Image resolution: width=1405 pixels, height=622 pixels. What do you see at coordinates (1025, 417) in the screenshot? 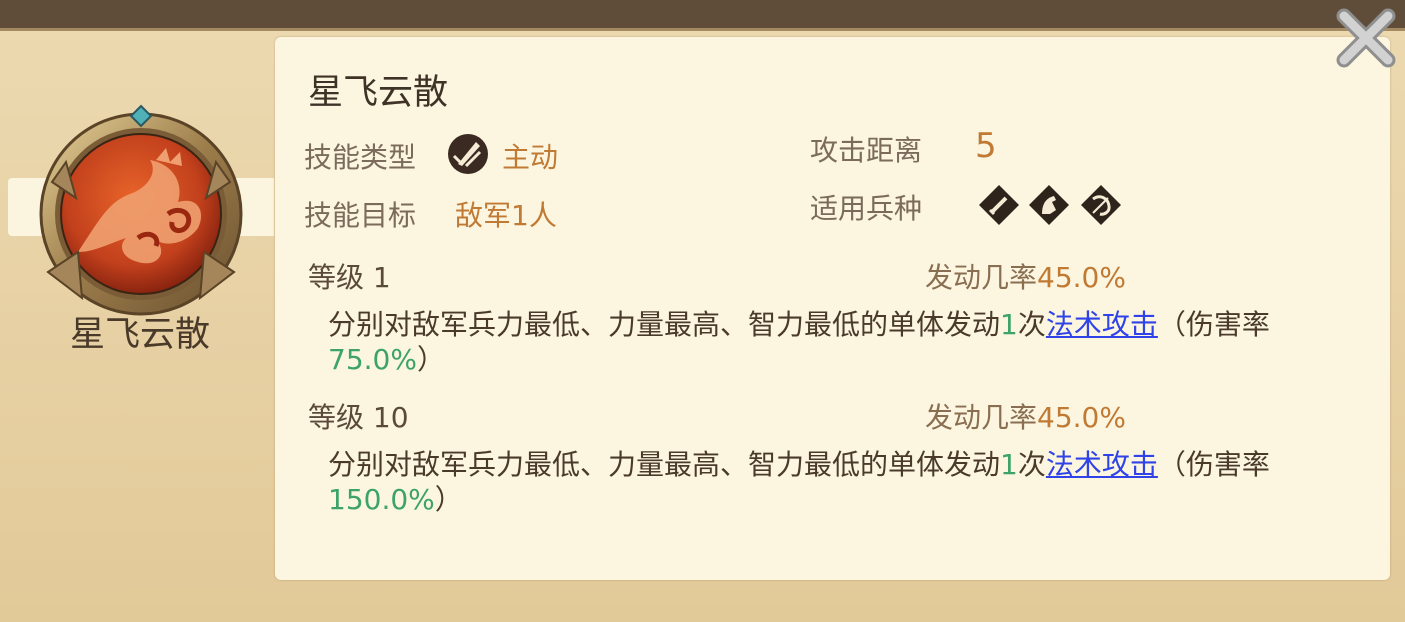
I see `level-10-trigger-rate: 发动几率45.0%` at bounding box center [1025, 417].